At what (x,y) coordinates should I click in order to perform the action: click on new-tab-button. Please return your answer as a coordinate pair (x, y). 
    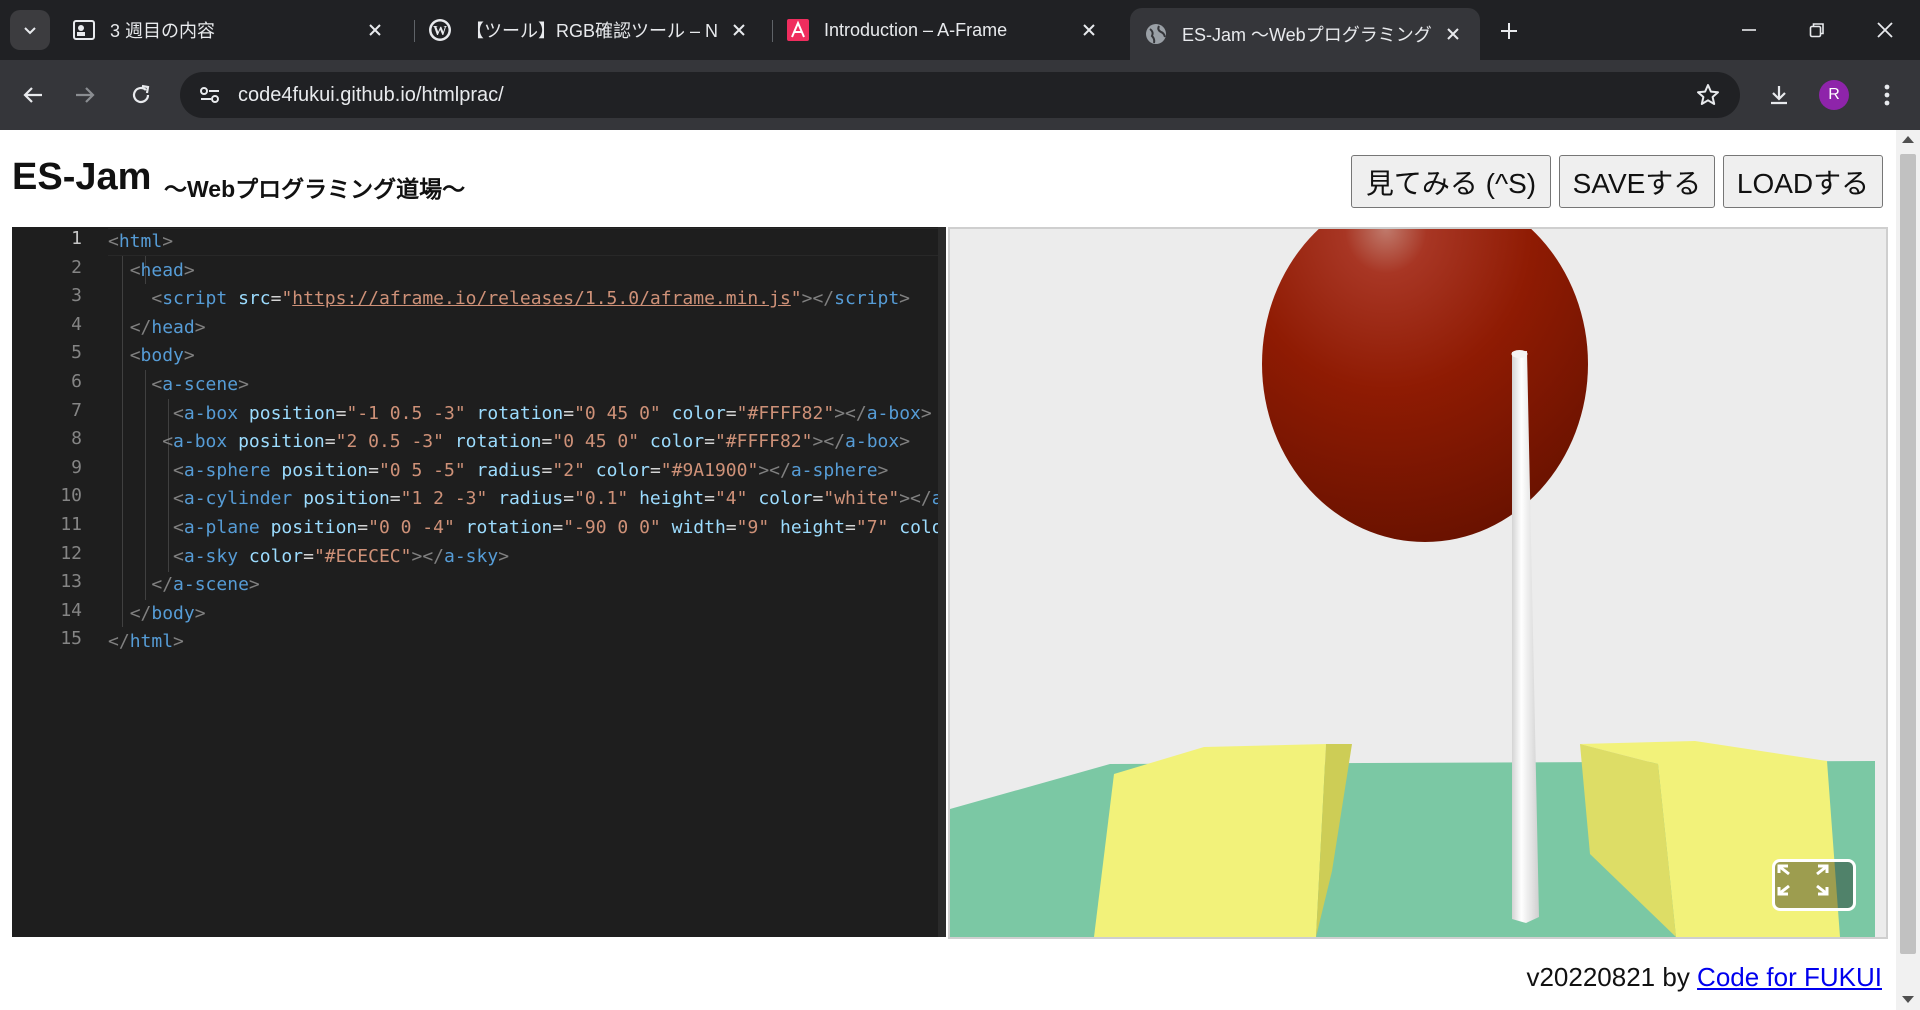
    Looking at the image, I should click on (1509, 31).